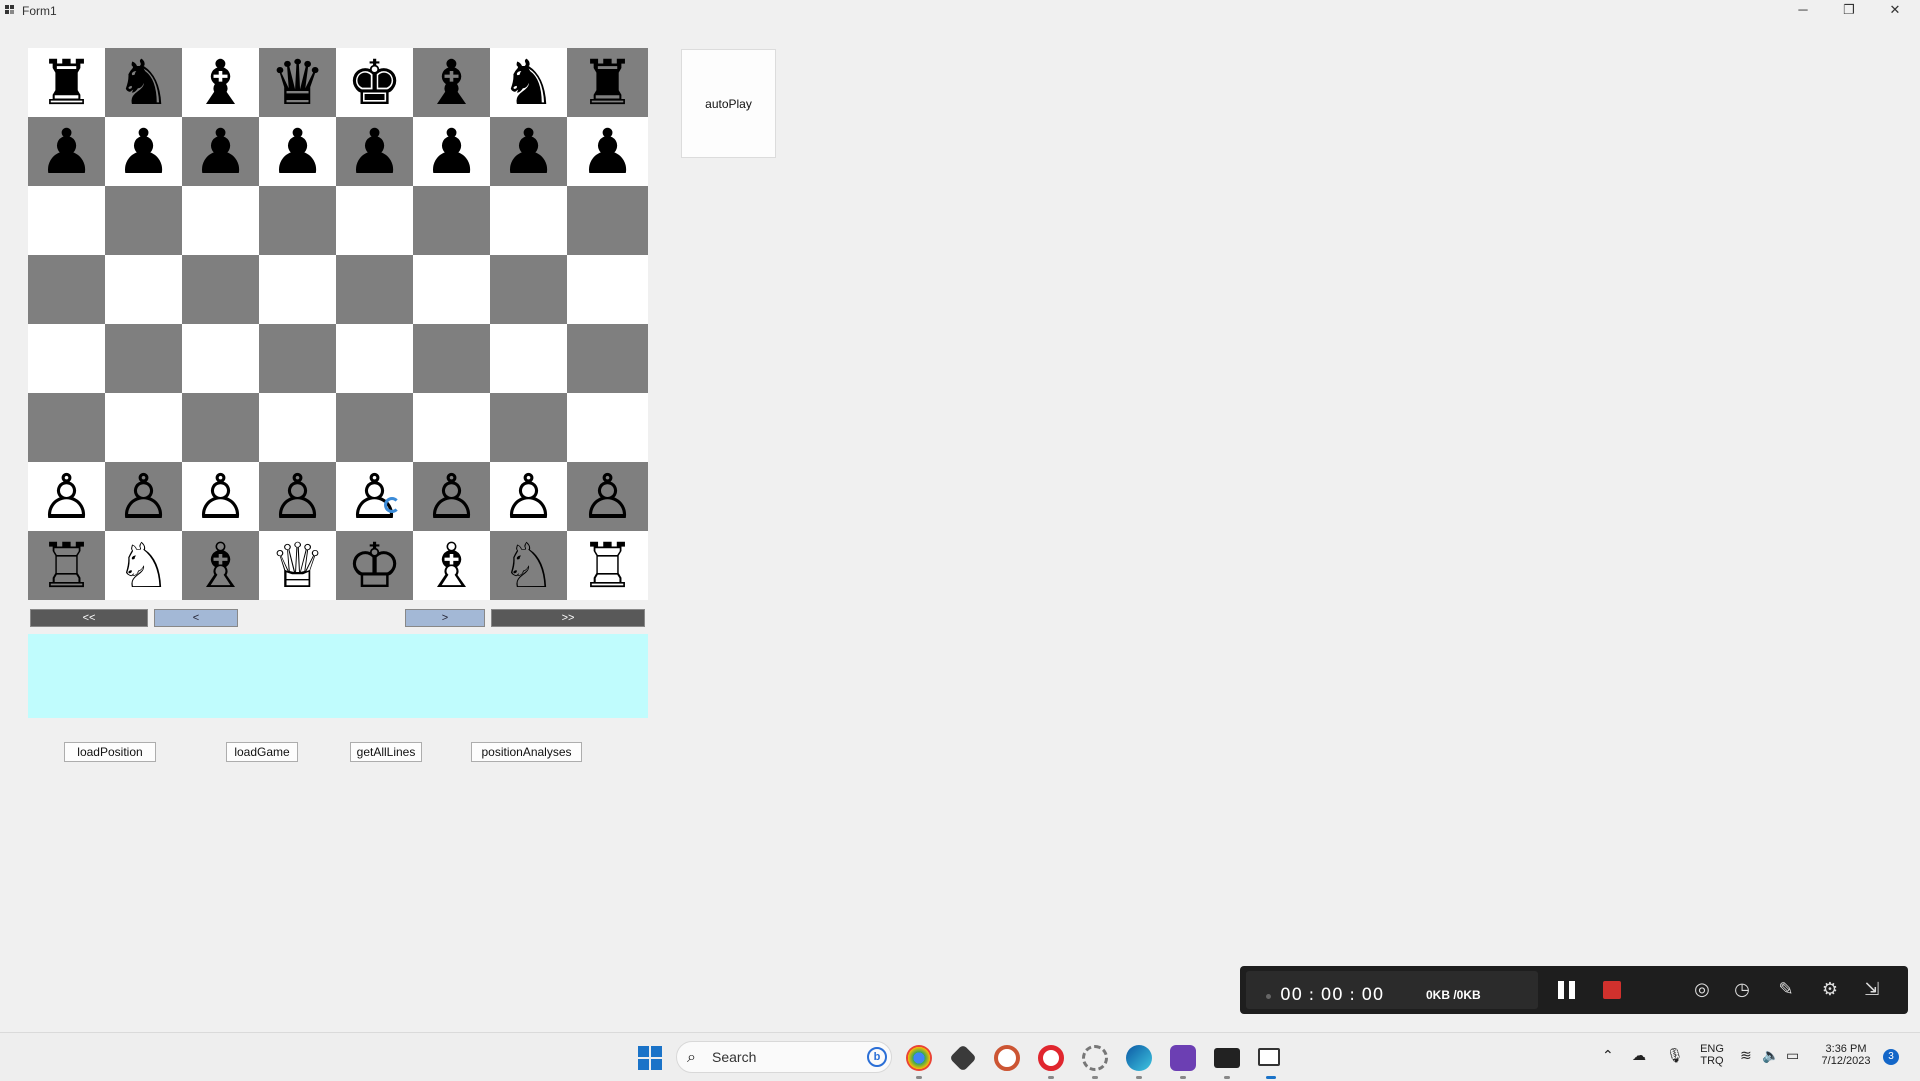 This screenshot has height=1081, width=1920. I want to click on square-c1: ♗, so click(220, 565).